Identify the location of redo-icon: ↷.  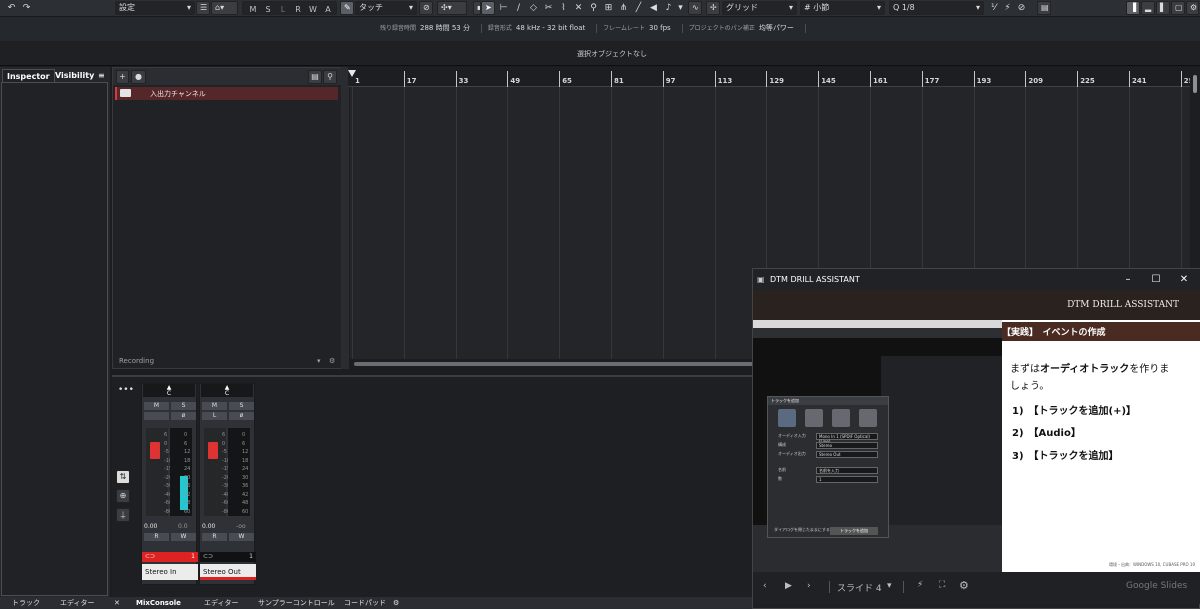
(26, 8).